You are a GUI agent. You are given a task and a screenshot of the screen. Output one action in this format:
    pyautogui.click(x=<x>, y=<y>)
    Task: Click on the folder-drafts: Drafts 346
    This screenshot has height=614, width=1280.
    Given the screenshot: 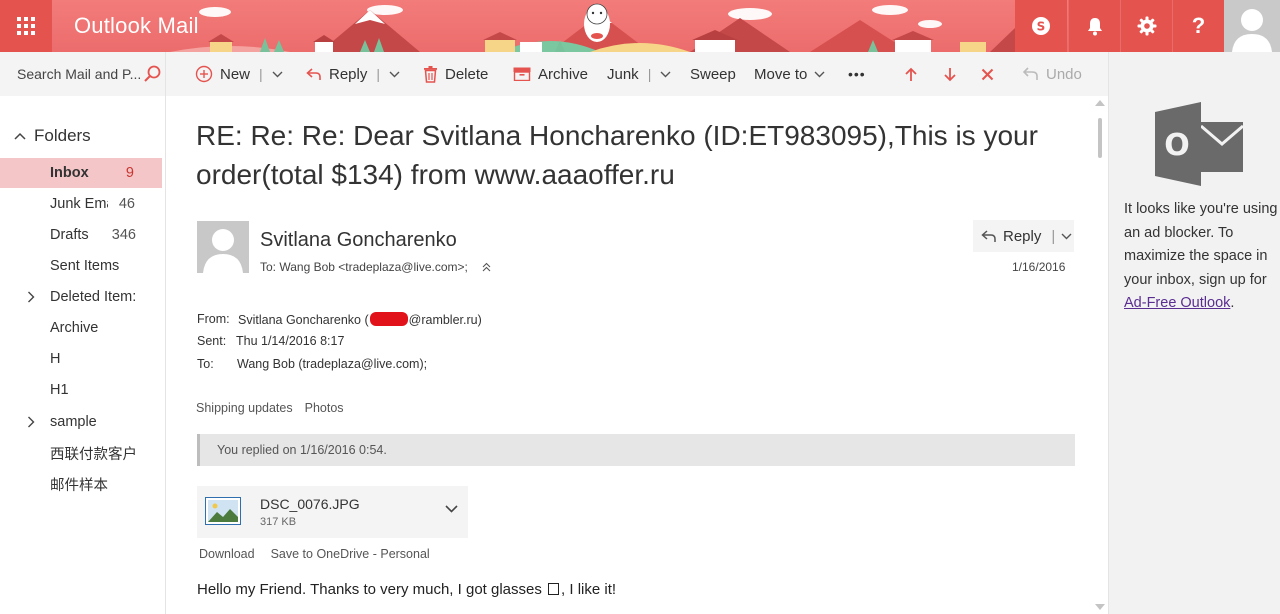 What is the action you would take?
    pyautogui.click(x=81, y=235)
    